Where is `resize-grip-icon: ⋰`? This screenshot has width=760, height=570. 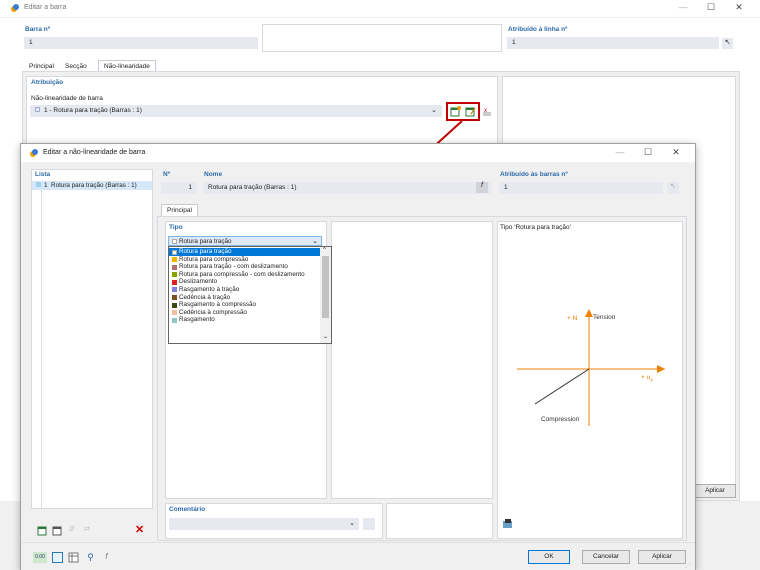 resize-grip-icon: ⋰ is located at coordinates (688, 565).